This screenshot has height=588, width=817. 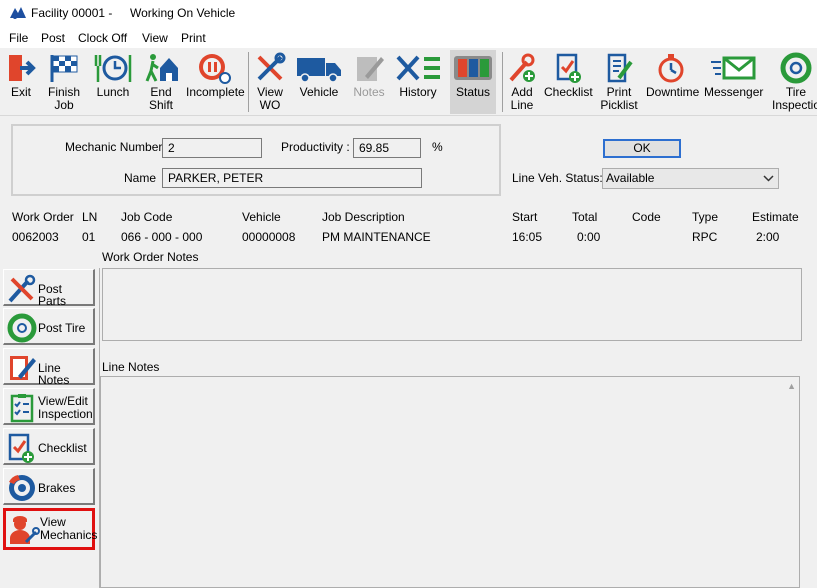 What do you see at coordinates (525, 217) in the screenshot?
I see `col-header-start: Start` at bounding box center [525, 217].